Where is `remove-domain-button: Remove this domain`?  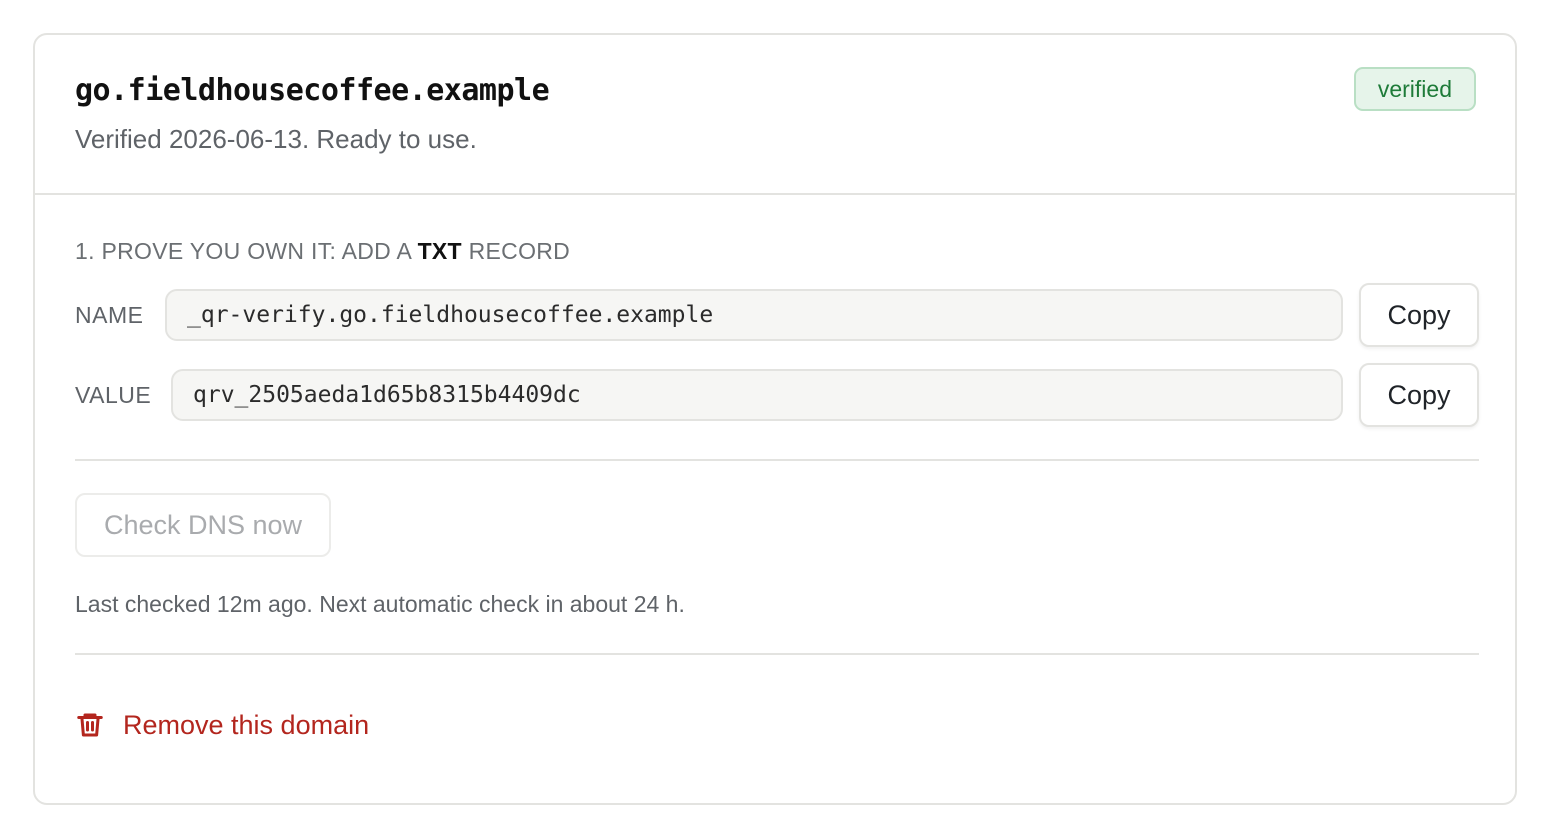
remove-domain-button: Remove this domain is located at coordinates (222, 725).